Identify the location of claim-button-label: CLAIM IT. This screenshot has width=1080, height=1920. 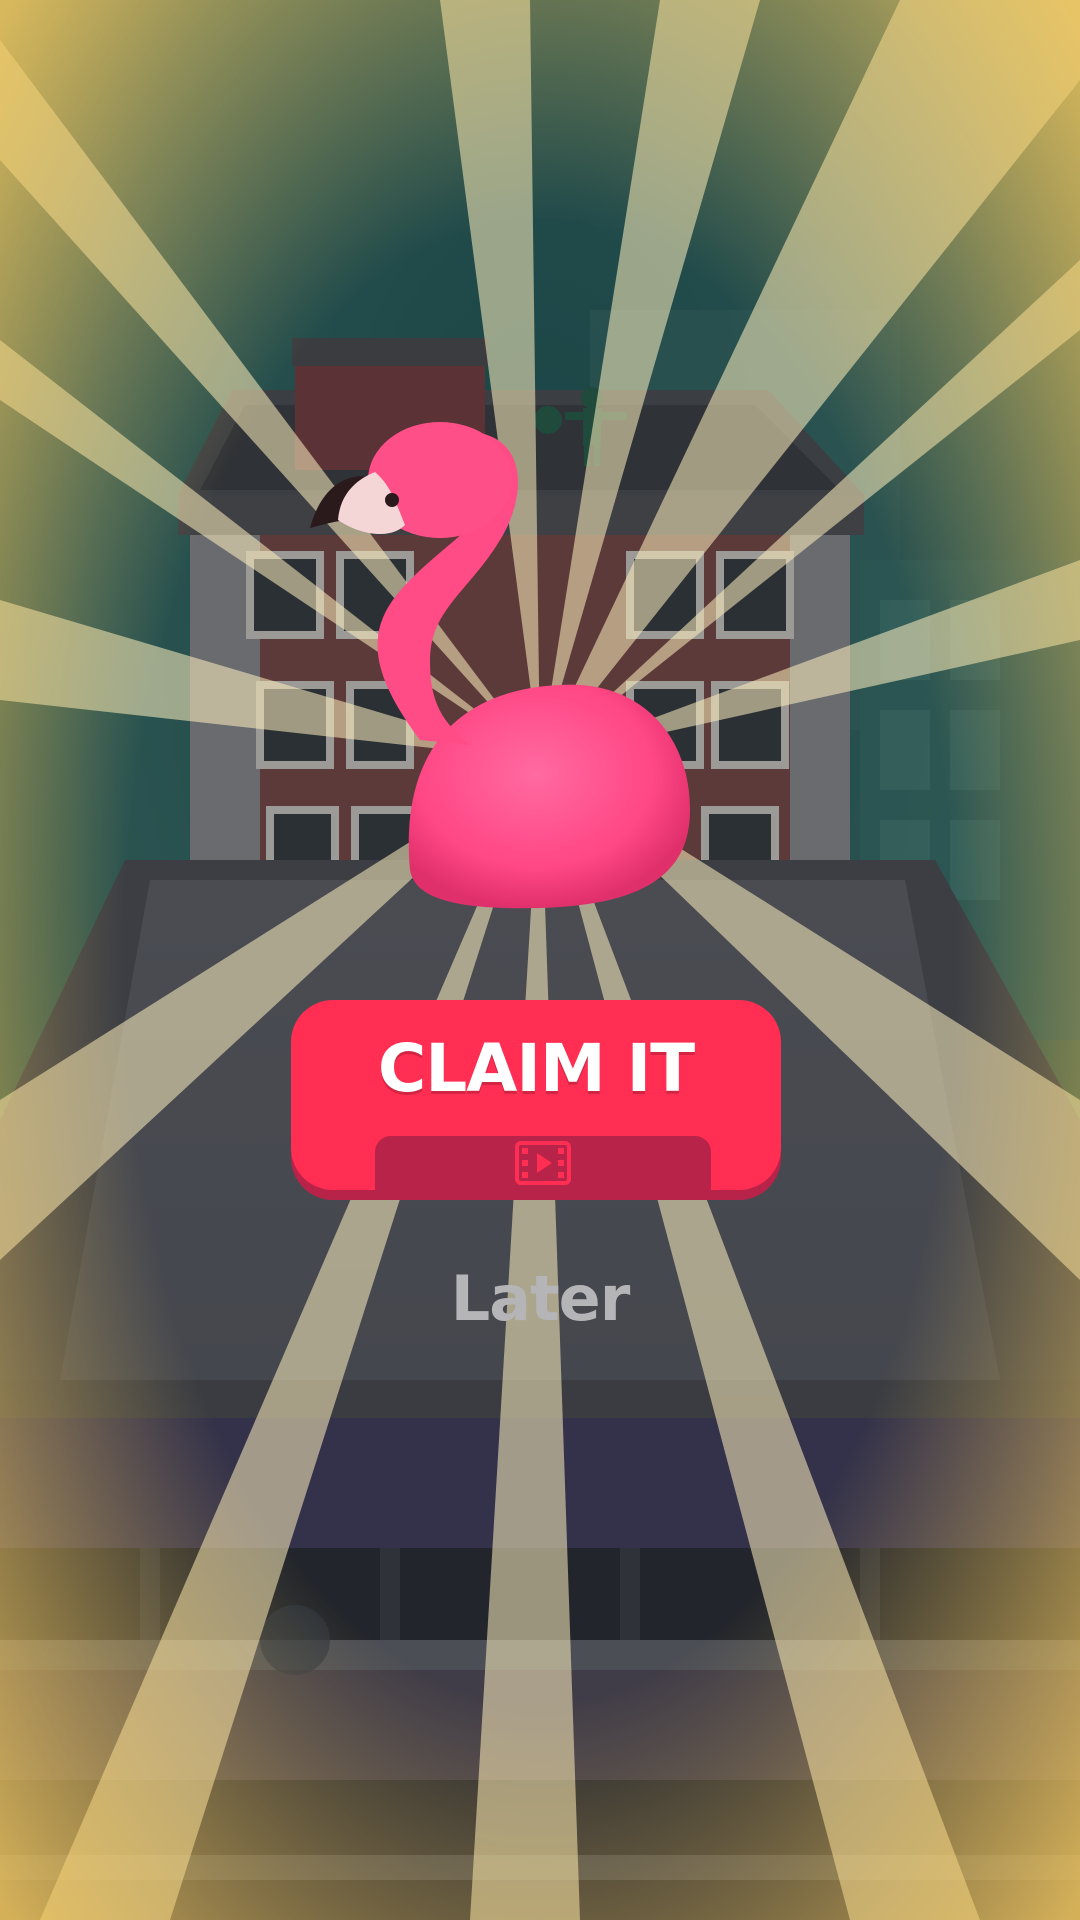
(536, 1068).